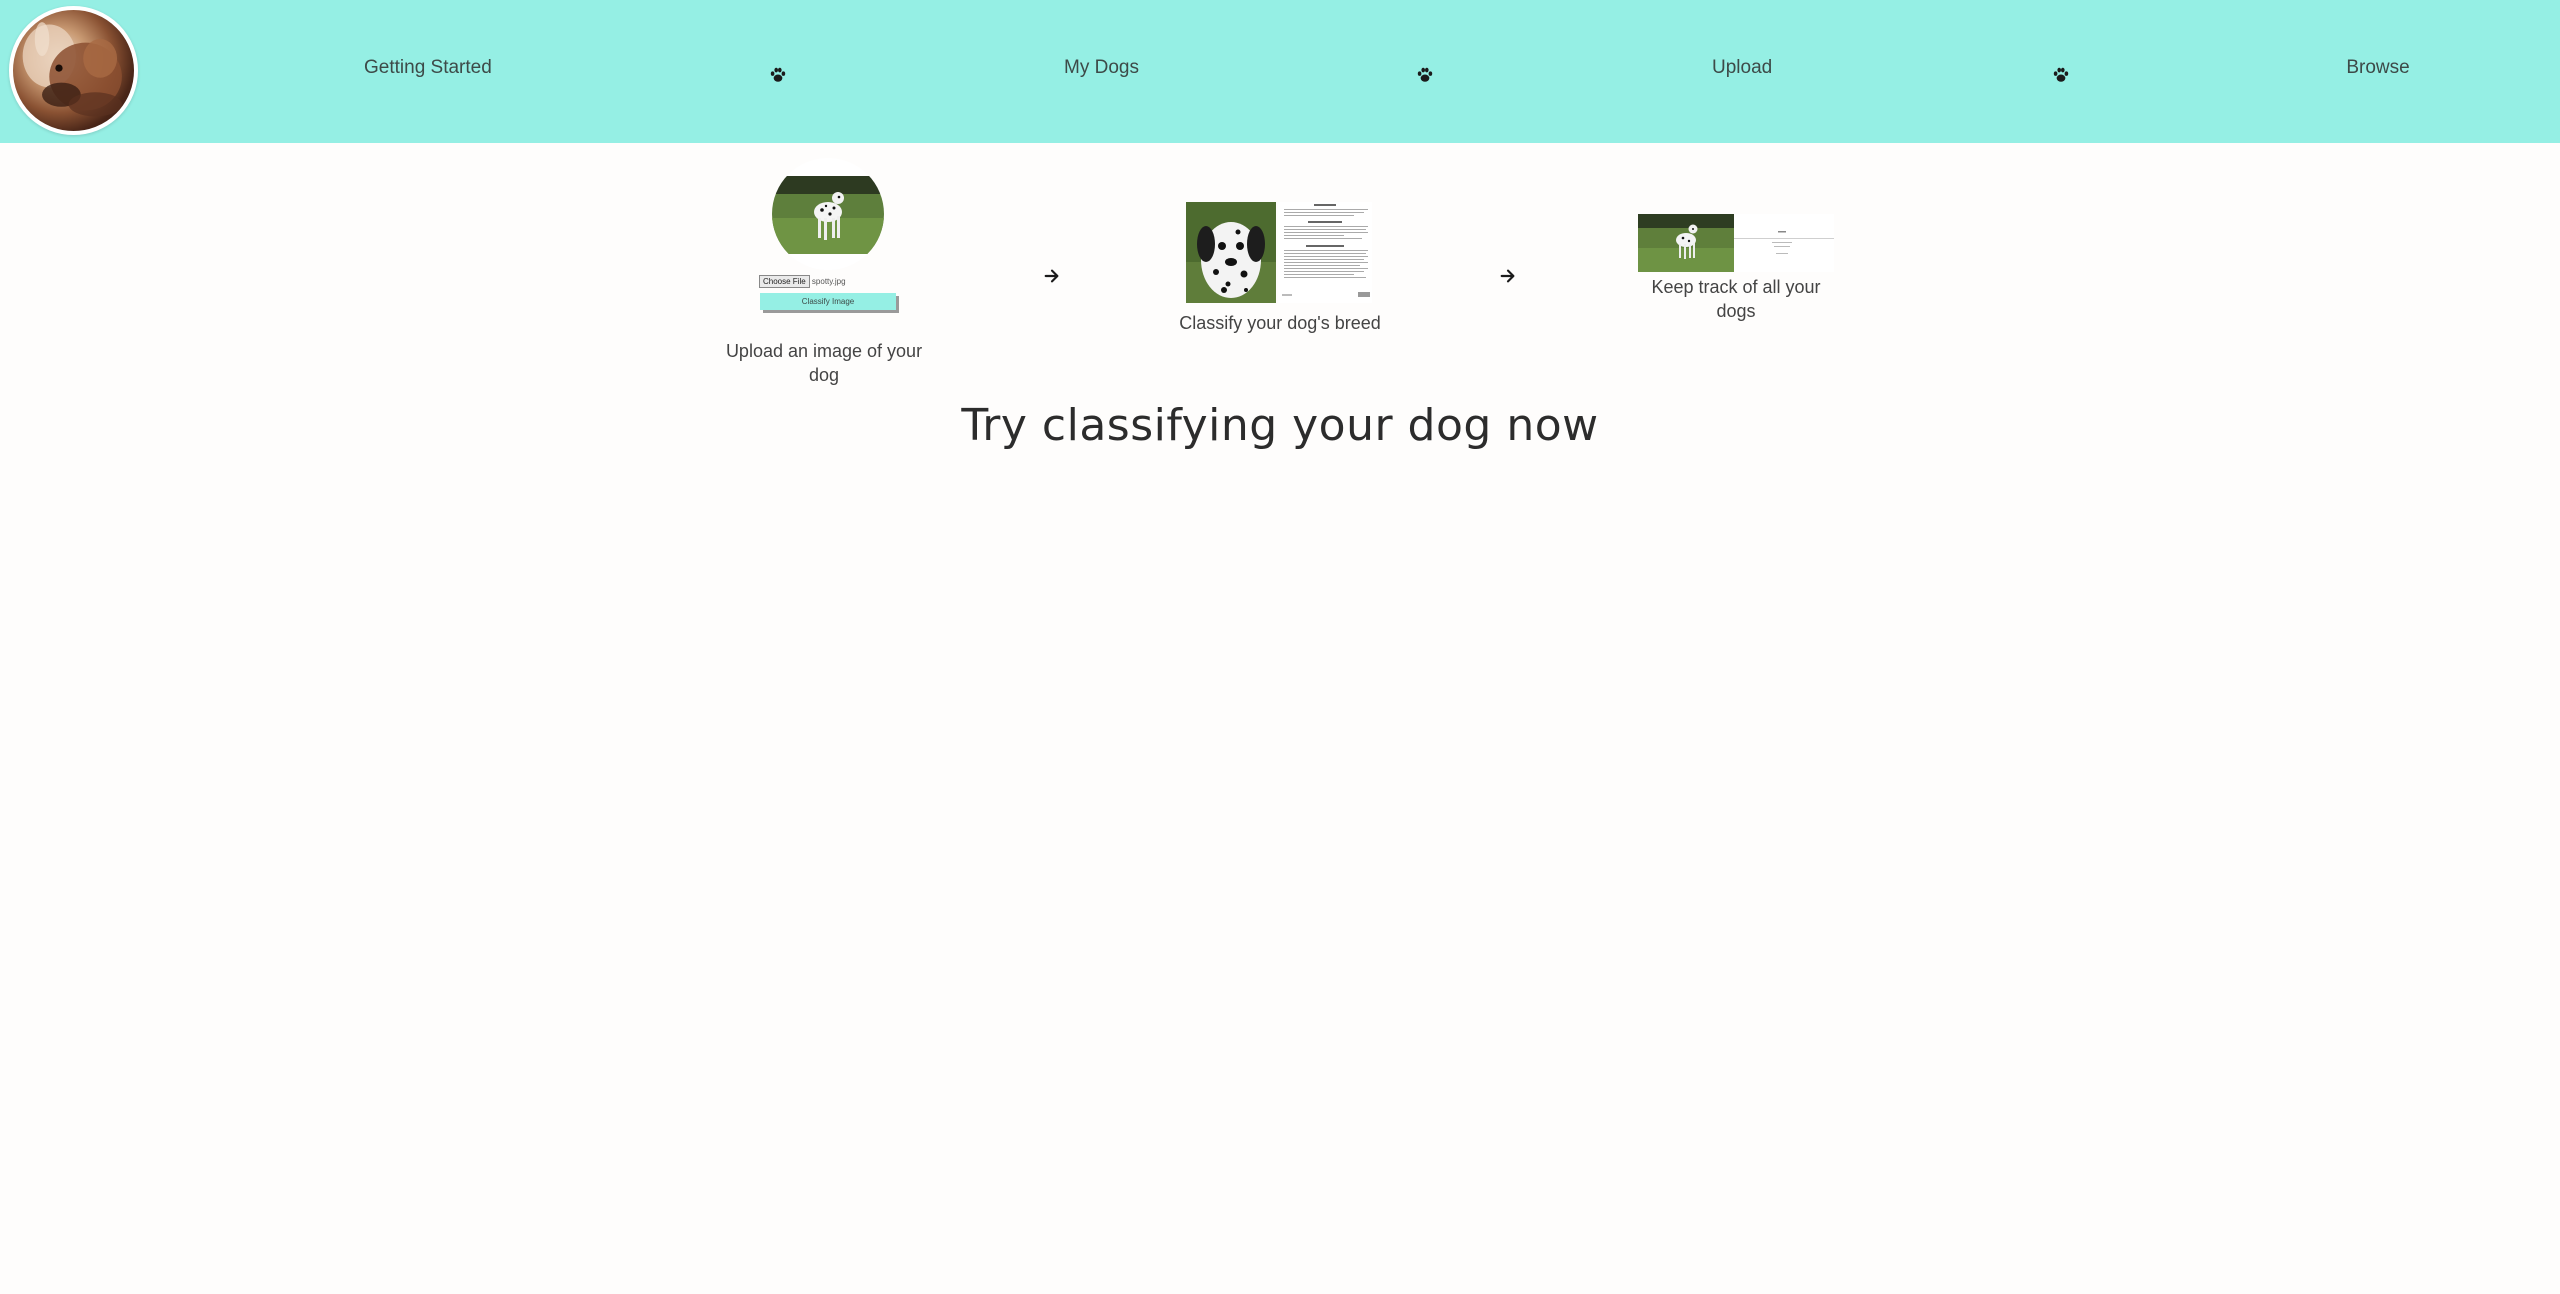  Describe the element at coordinates (1101, 68) in the screenshot. I see `nav-my-dogs: My Dogs` at that location.